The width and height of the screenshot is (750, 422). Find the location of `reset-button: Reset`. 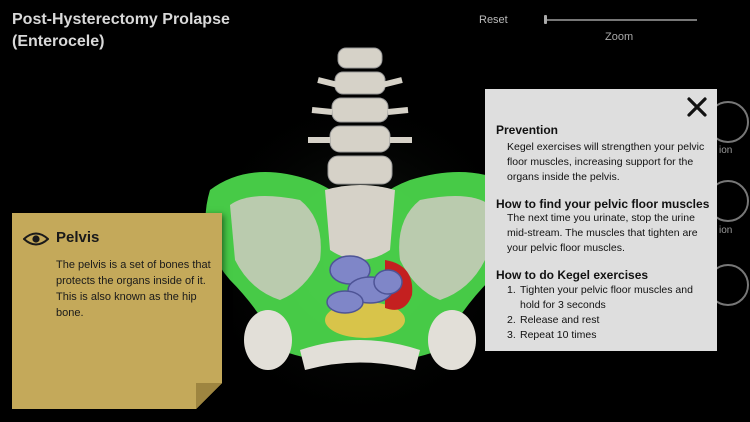

reset-button: Reset is located at coordinates (493, 20).